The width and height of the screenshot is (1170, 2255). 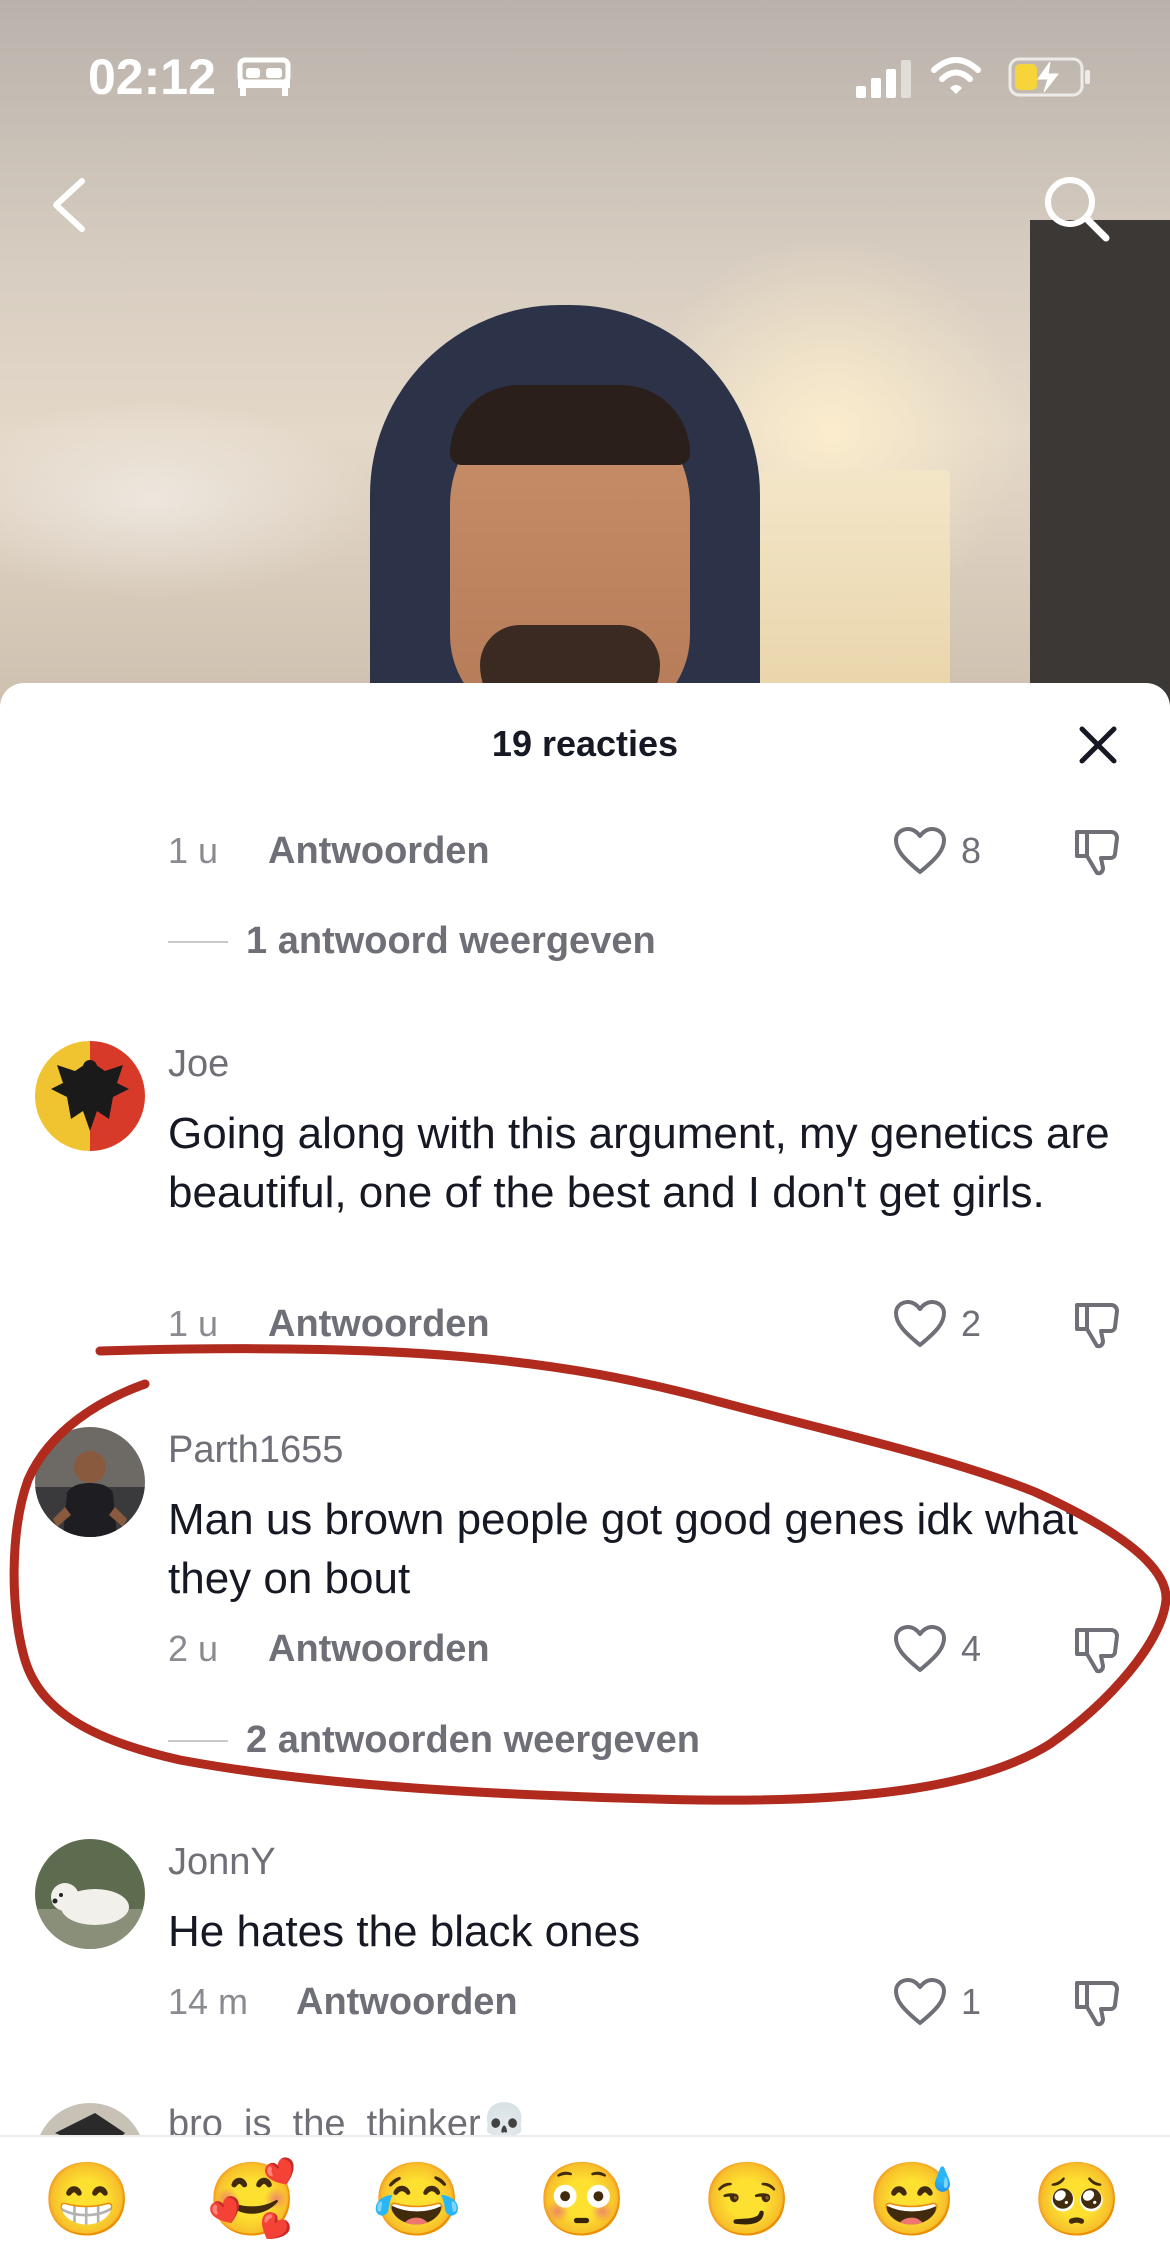 I want to click on comment-meta-row: 1 u Antwoorden 8, so click(x=669, y=851).